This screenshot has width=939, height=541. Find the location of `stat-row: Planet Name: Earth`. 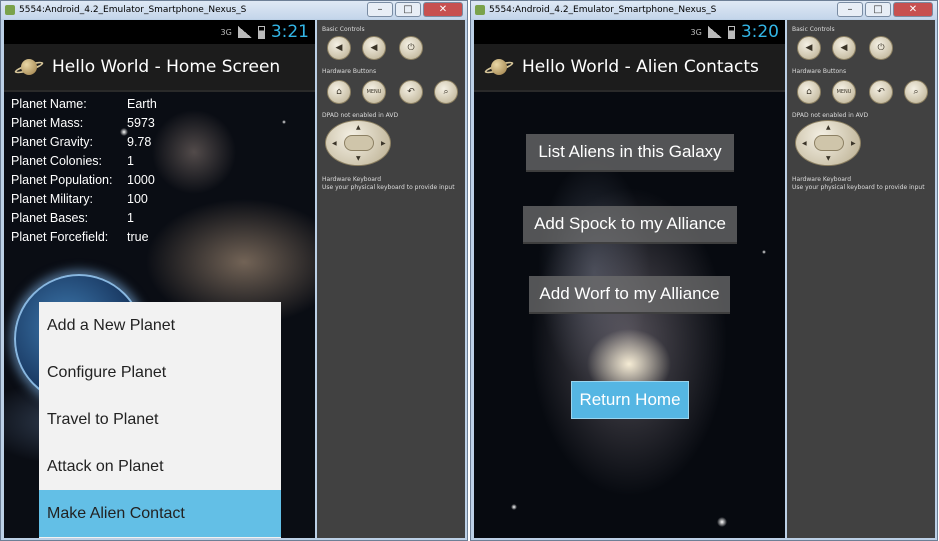

stat-row: Planet Name: Earth is located at coordinates (84, 103).